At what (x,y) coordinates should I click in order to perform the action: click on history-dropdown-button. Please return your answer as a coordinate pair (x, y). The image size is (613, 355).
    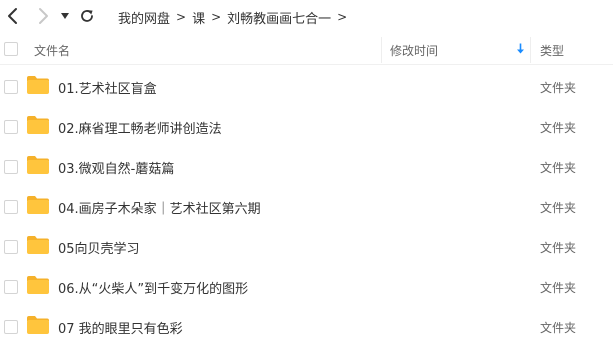
    Looking at the image, I should click on (65, 16).